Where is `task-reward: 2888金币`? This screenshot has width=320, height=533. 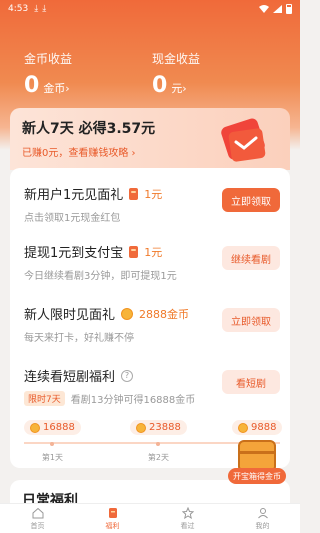
task-reward: 2888金币 is located at coordinates (164, 314).